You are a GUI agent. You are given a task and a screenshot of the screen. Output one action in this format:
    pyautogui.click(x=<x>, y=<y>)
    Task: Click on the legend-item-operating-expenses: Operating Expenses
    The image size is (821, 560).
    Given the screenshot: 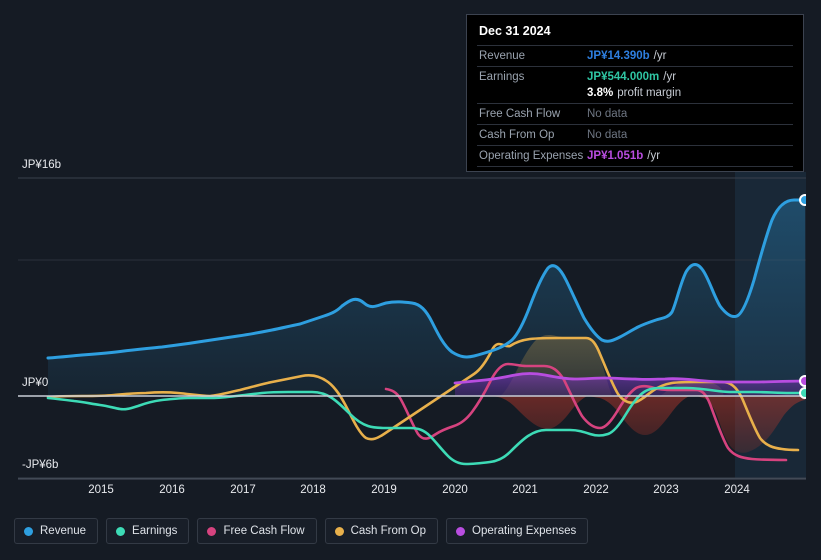 What is the action you would take?
    pyautogui.click(x=517, y=531)
    